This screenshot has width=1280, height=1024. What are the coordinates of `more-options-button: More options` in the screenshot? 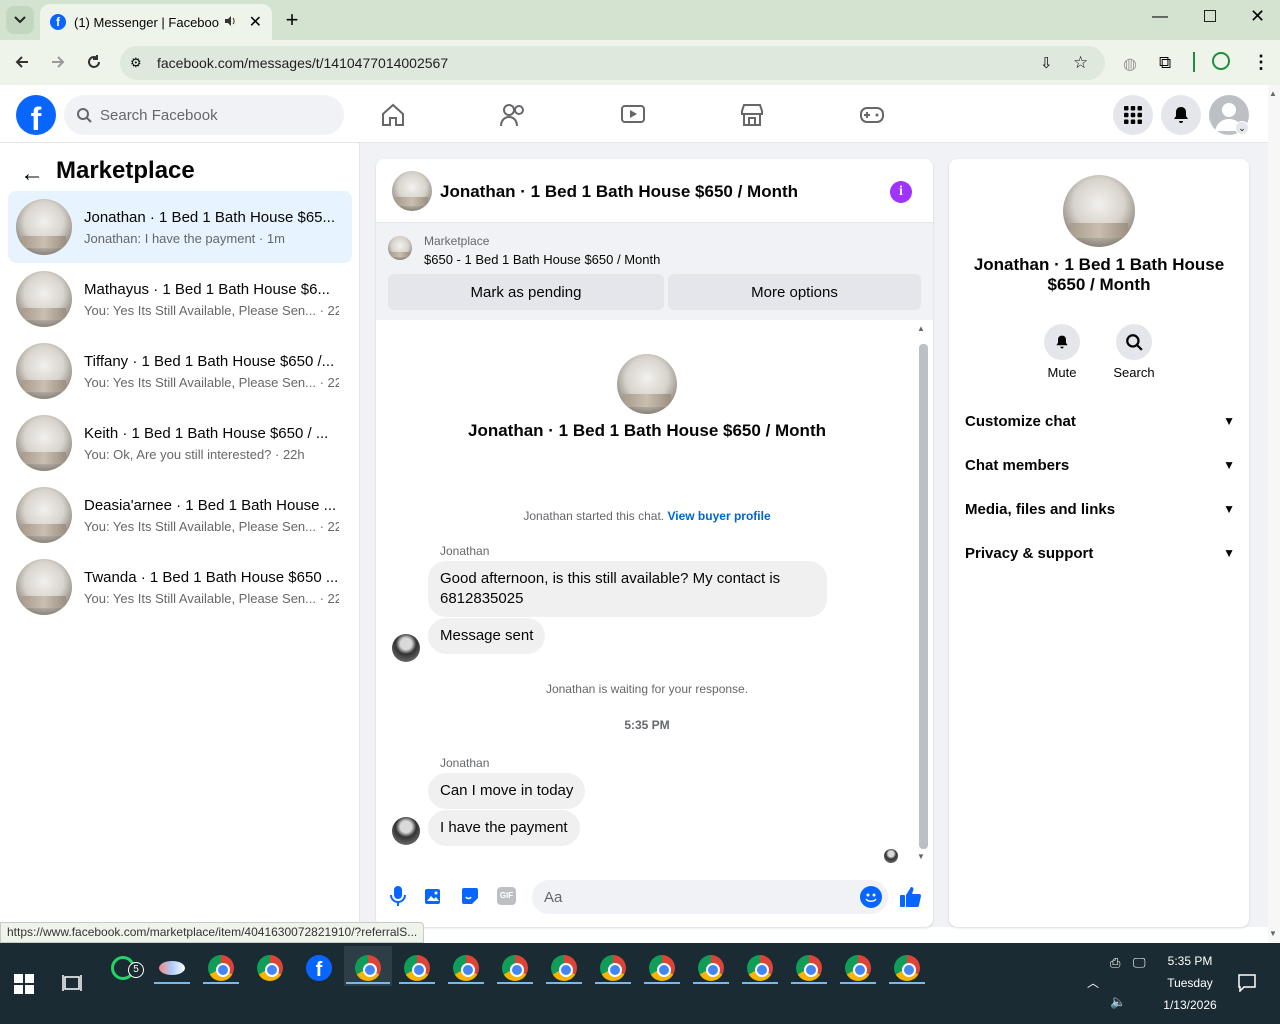 It's located at (794, 292).